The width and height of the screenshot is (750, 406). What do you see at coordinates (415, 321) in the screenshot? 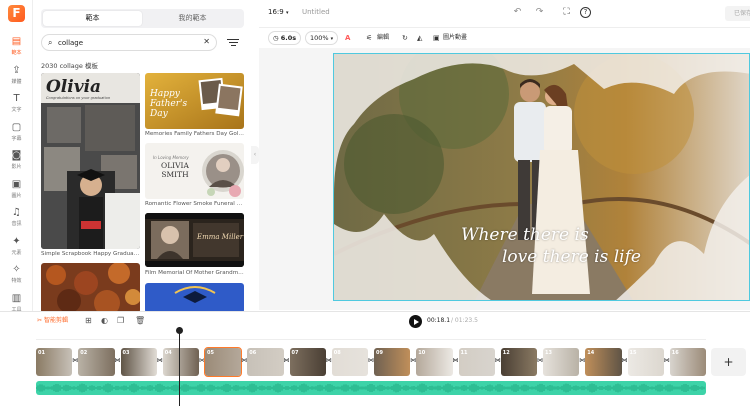
I see `play-button` at bounding box center [415, 321].